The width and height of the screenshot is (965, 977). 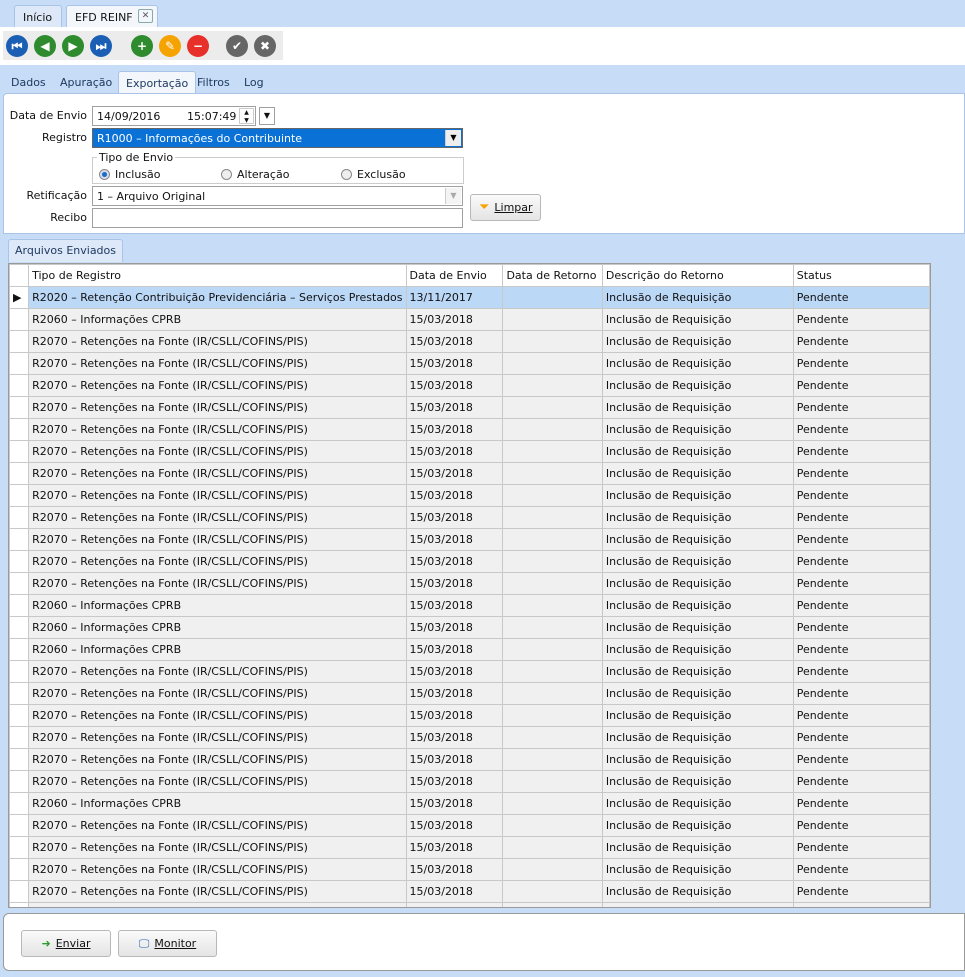 What do you see at coordinates (505, 207) in the screenshot?
I see `limpar-button: ⏷ Limpar` at bounding box center [505, 207].